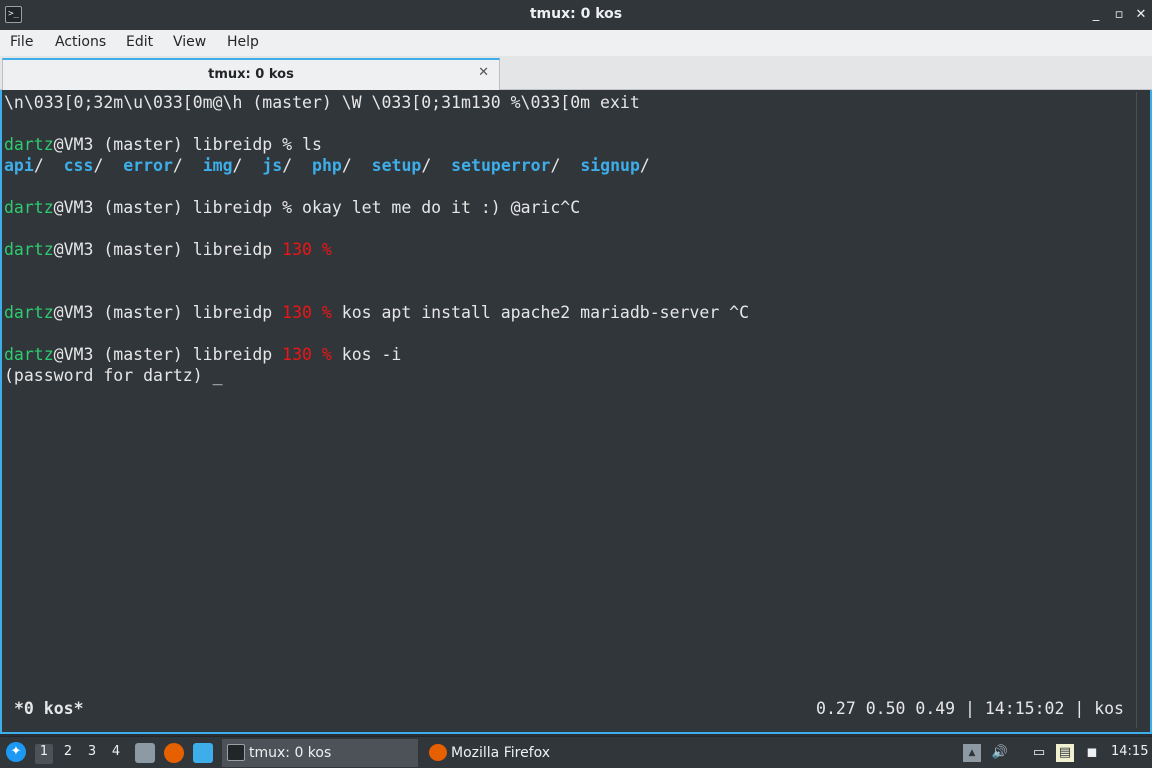 The height and width of the screenshot is (768, 1152). What do you see at coordinates (483, 72) in the screenshot?
I see `tab-close-icon: ✕` at bounding box center [483, 72].